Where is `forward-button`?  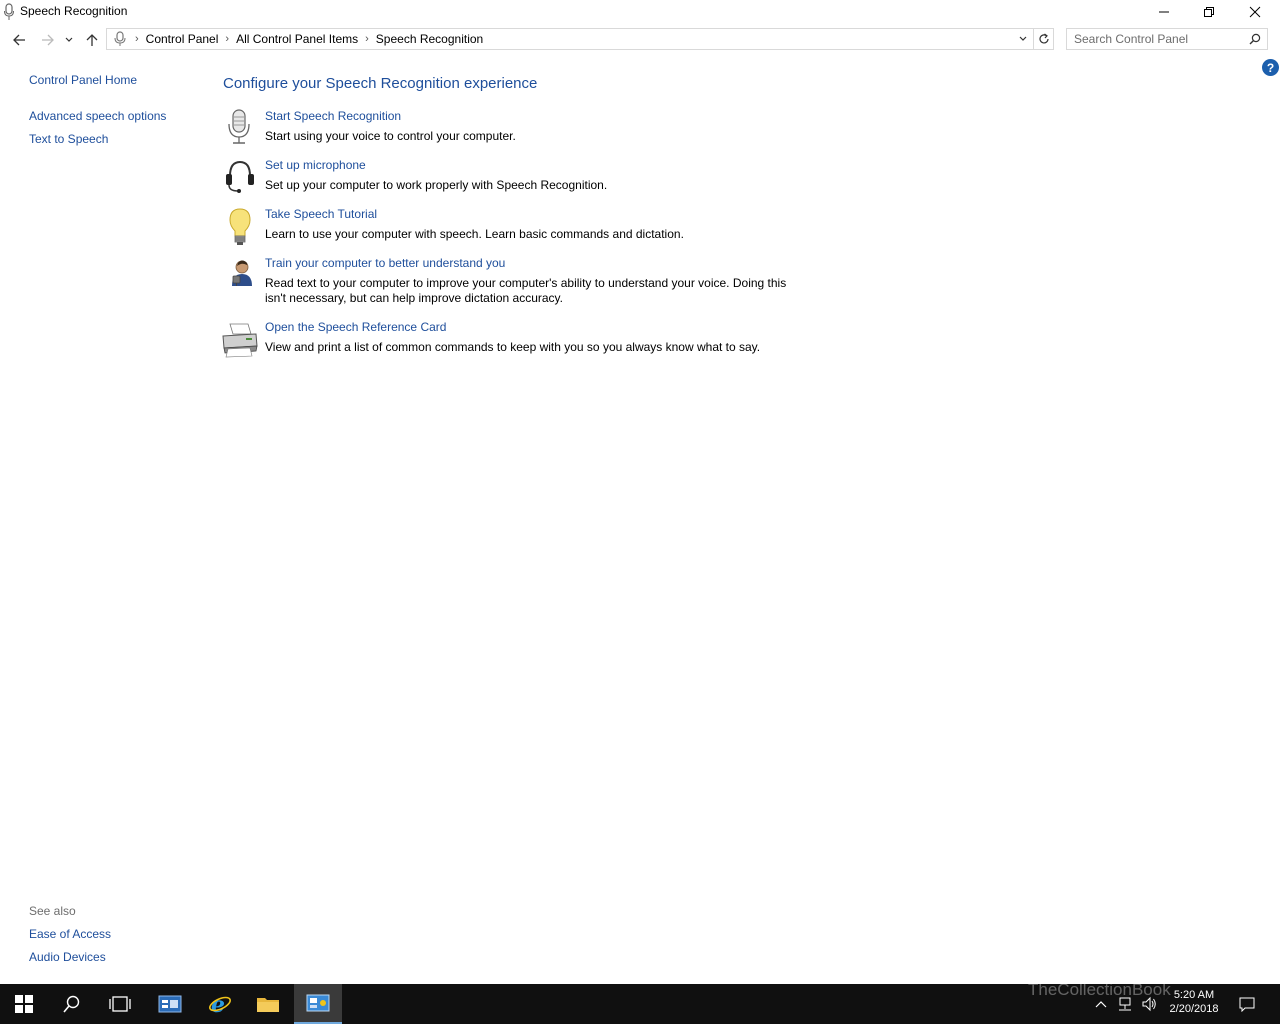 forward-button is located at coordinates (48, 40).